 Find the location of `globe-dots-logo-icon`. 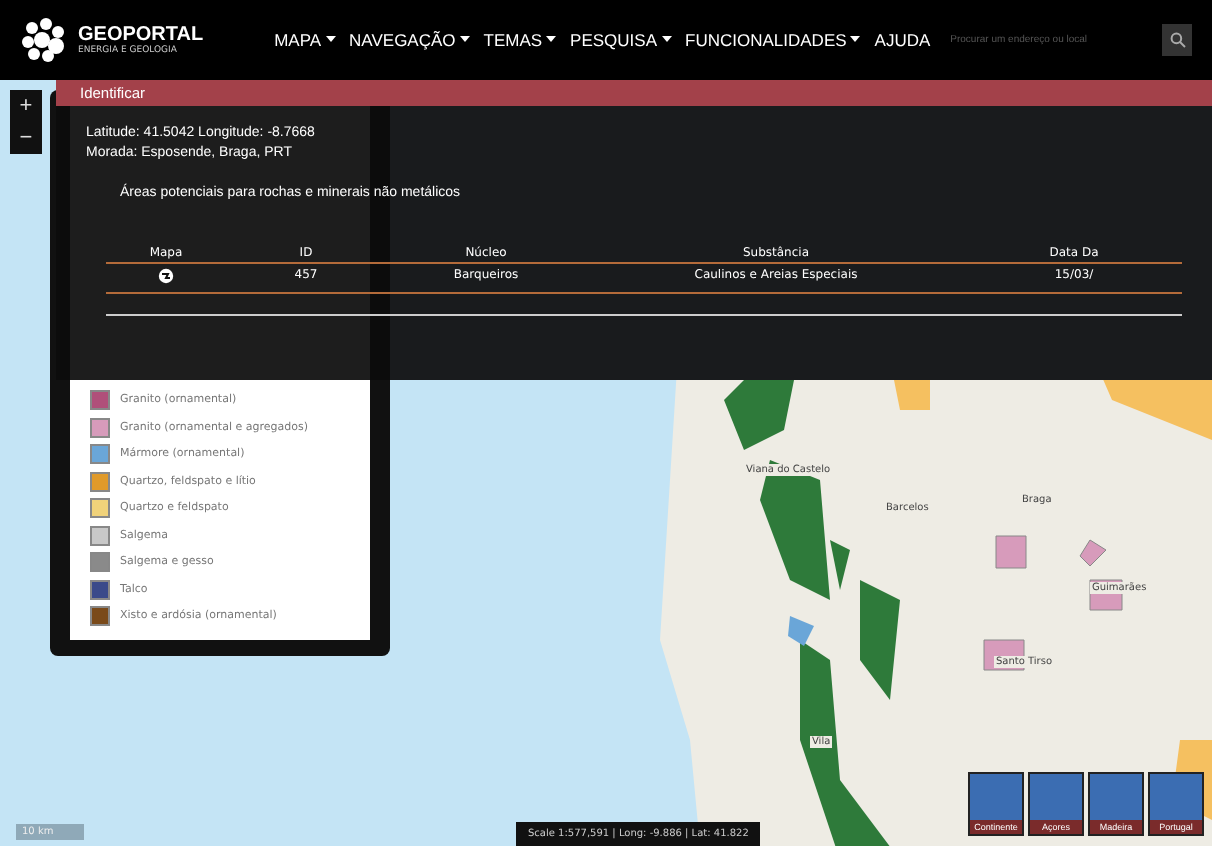

globe-dots-logo-icon is located at coordinates (44, 40).